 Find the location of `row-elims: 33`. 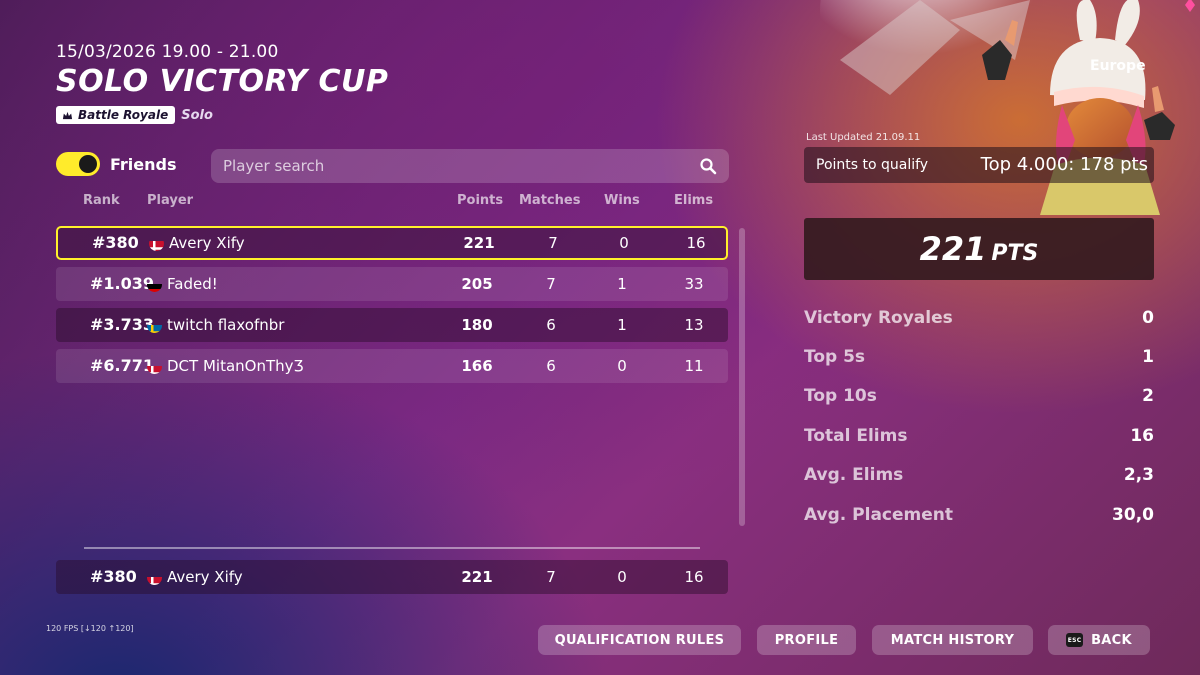

row-elims: 33 is located at coordinates (694, 284).